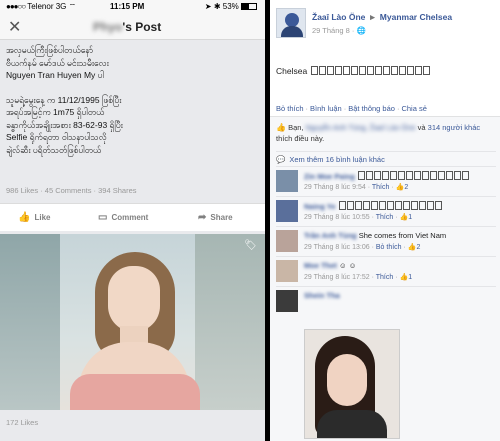 Image resolution: width=500 pixels, height=441 pixels. I want to click on comment-text: Moe Thet ☺ ☺, so click(330, 265).